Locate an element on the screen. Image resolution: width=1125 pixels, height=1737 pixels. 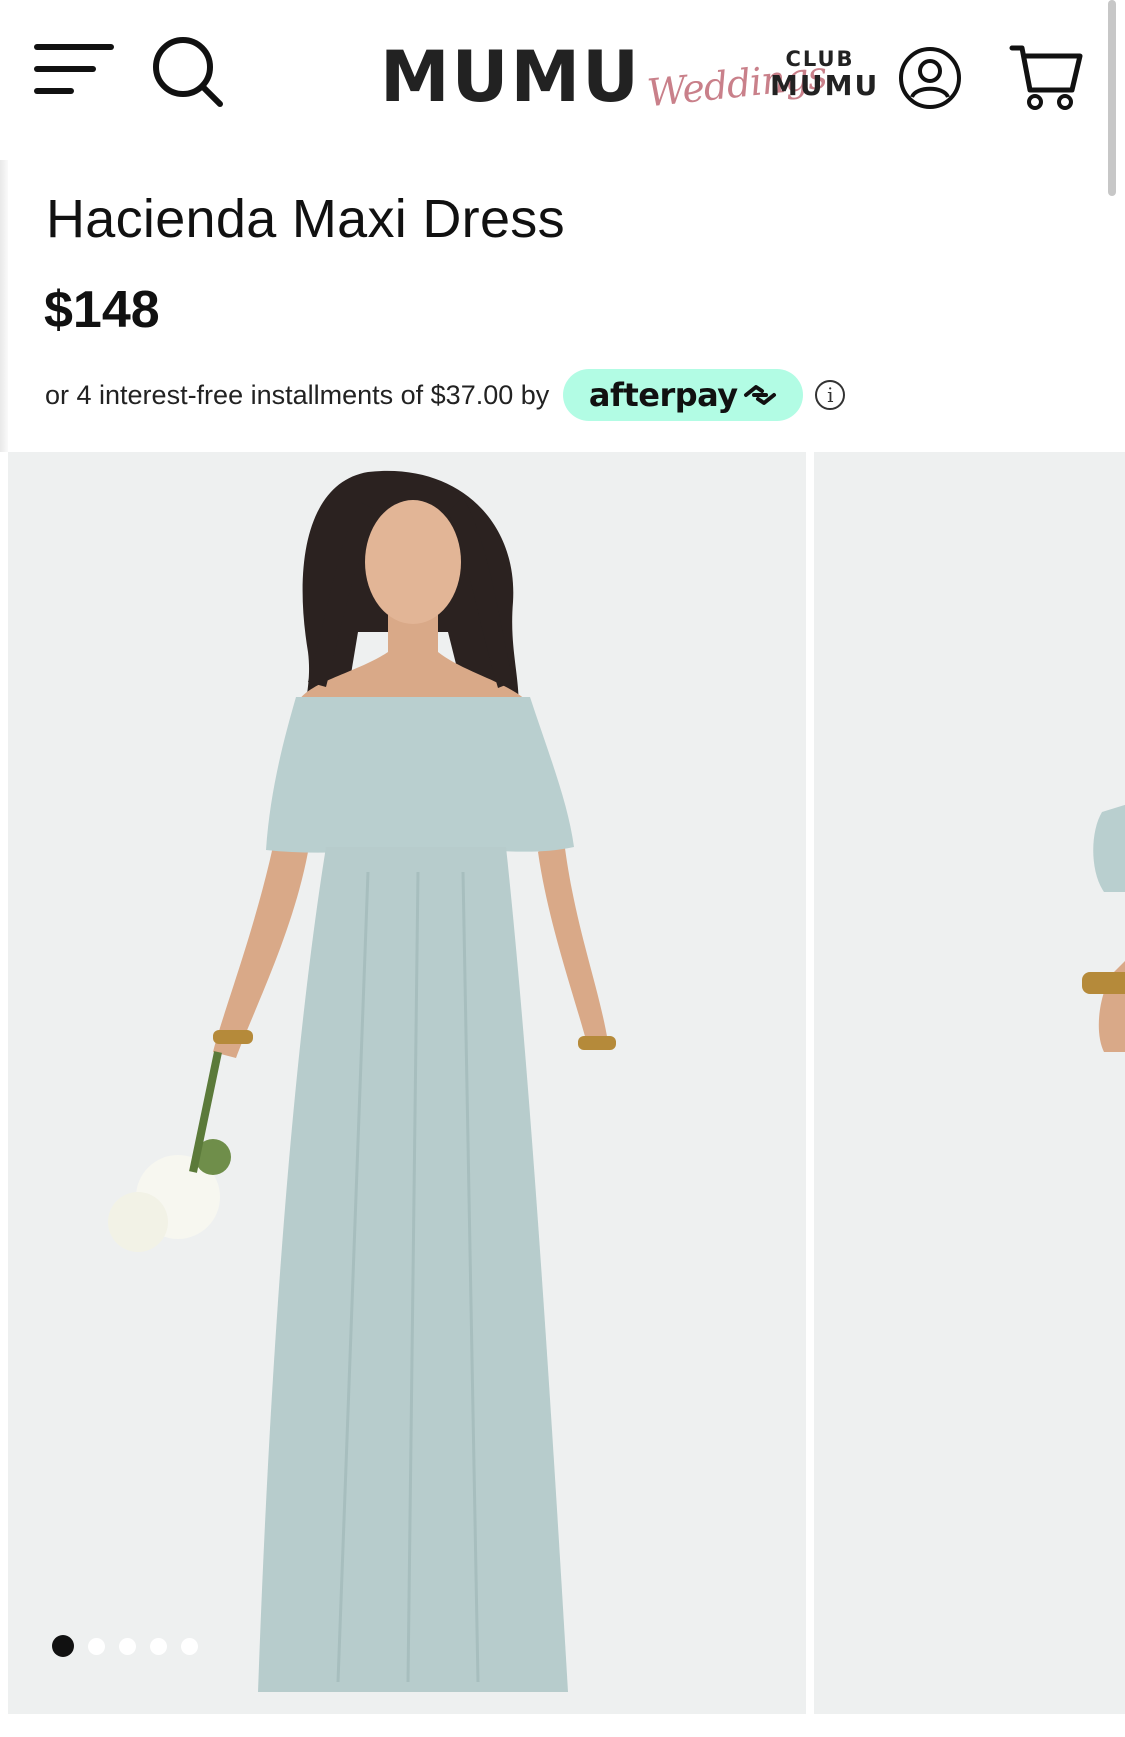
menu-icon-bar-middle is located at coordinates (65, 69).